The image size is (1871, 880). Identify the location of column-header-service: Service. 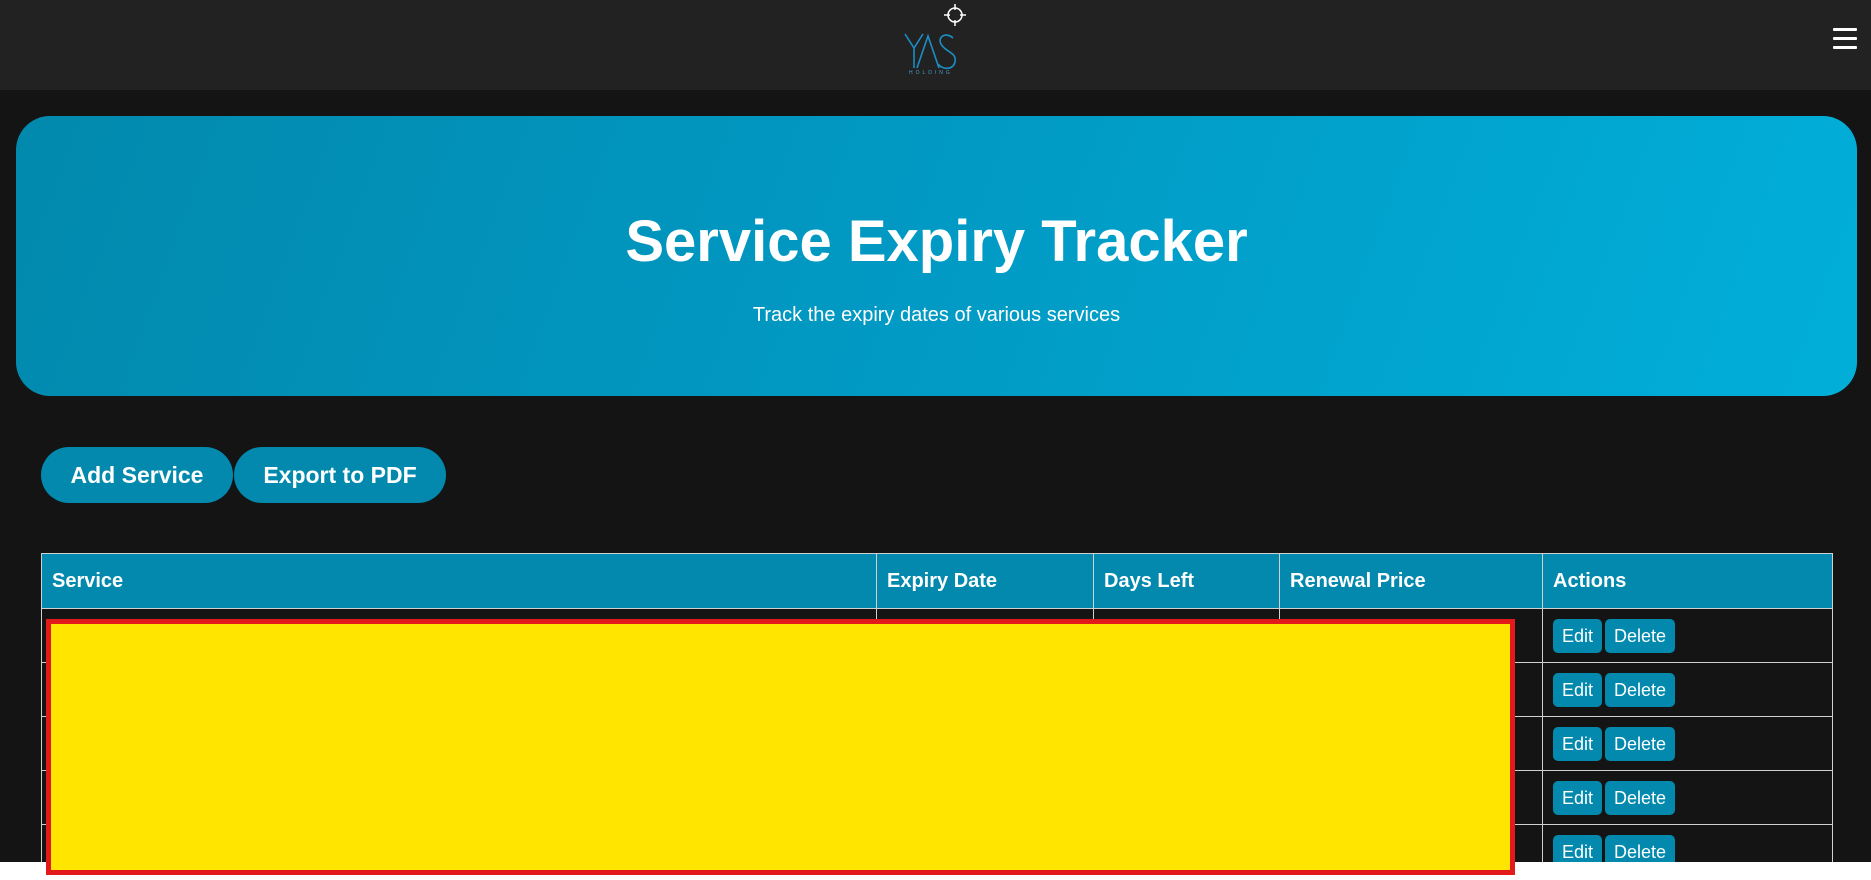
(459, 581).